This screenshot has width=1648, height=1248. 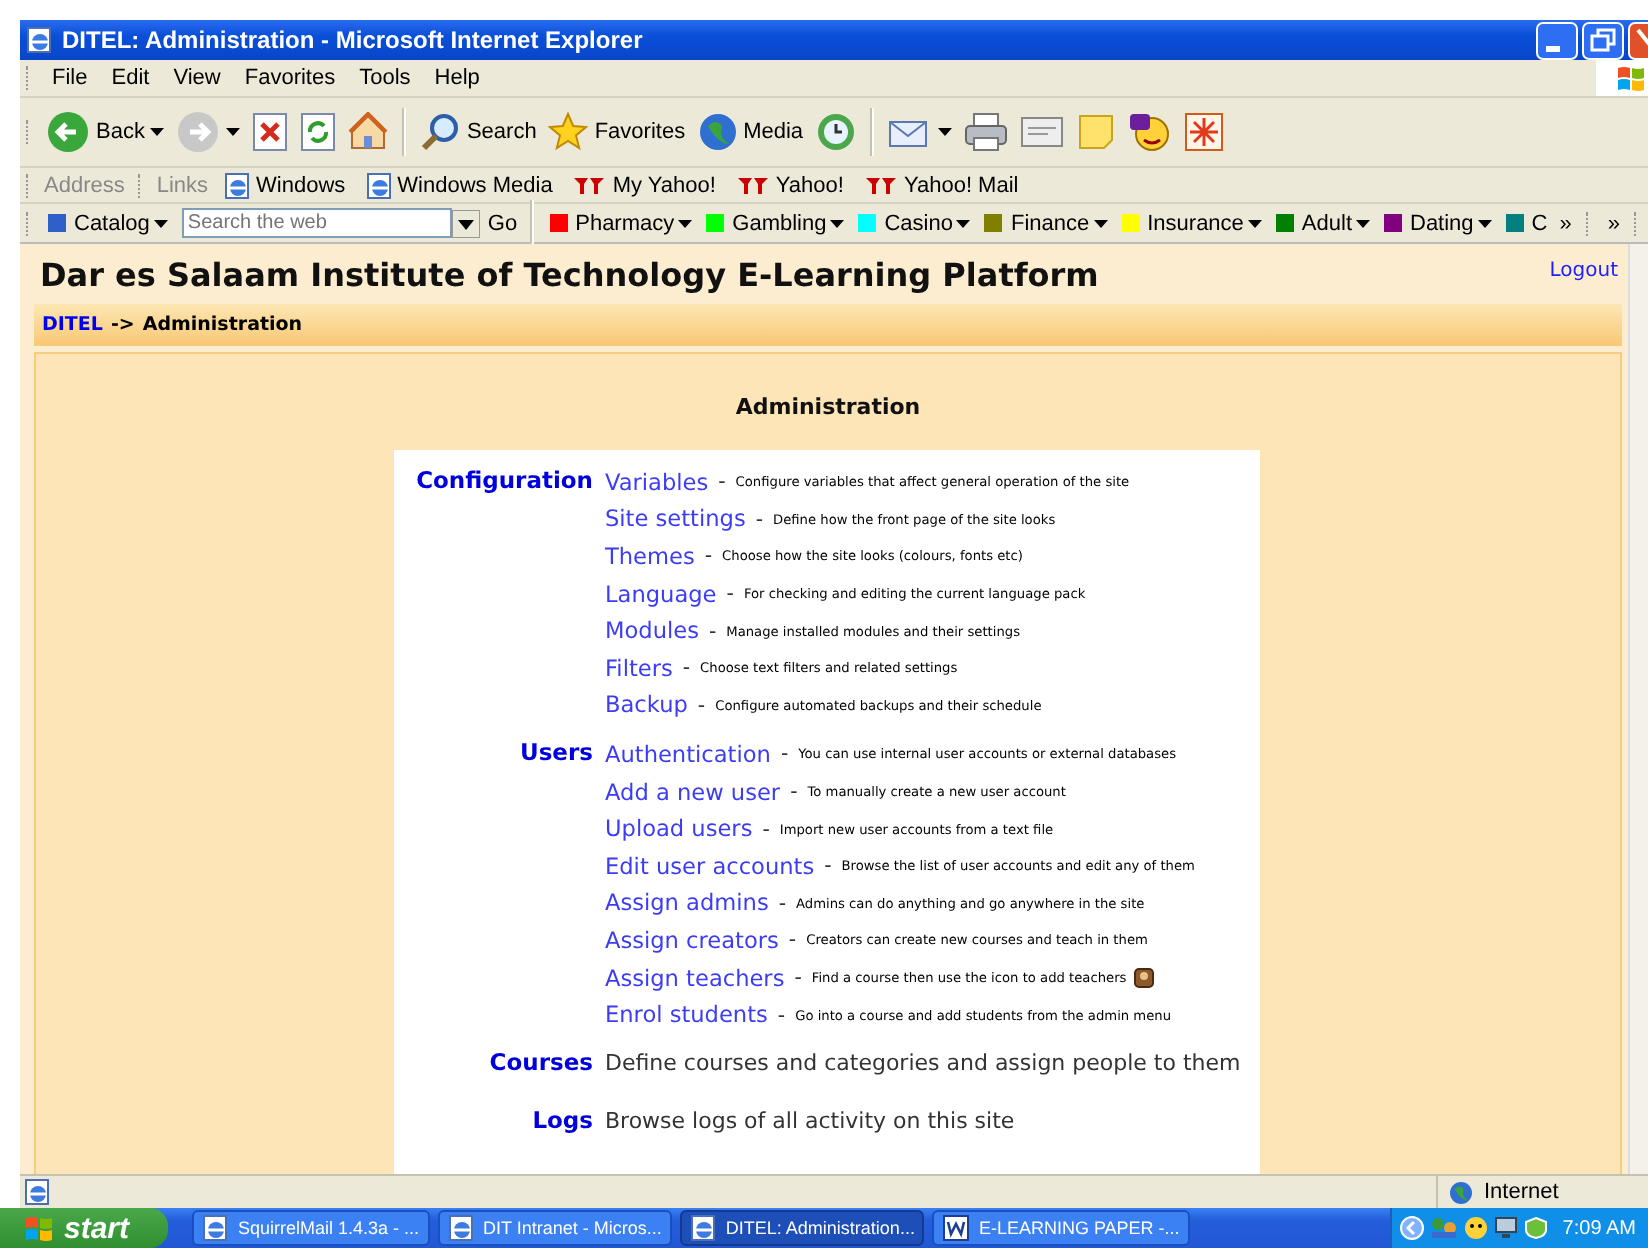 What do you see at coordinates (1638, 709) in the screenshot?
I see `scrollbar` at bounding box center [1638, 709].